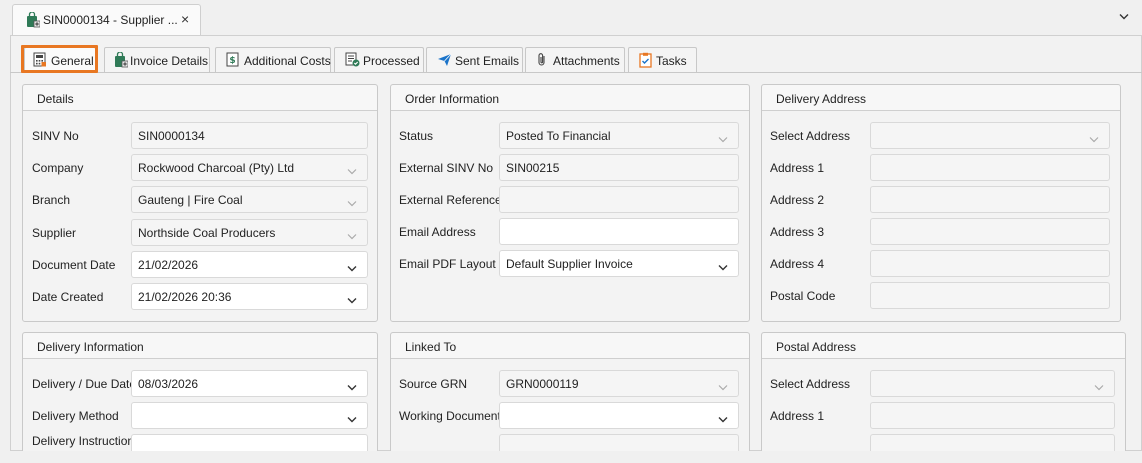 Image resolution: width=1142 pixels, height=463 pixels. Describe the element at coordinates (249, 135) in the screenshot. I see `sinv-no-field: SIN0000134` at that location.